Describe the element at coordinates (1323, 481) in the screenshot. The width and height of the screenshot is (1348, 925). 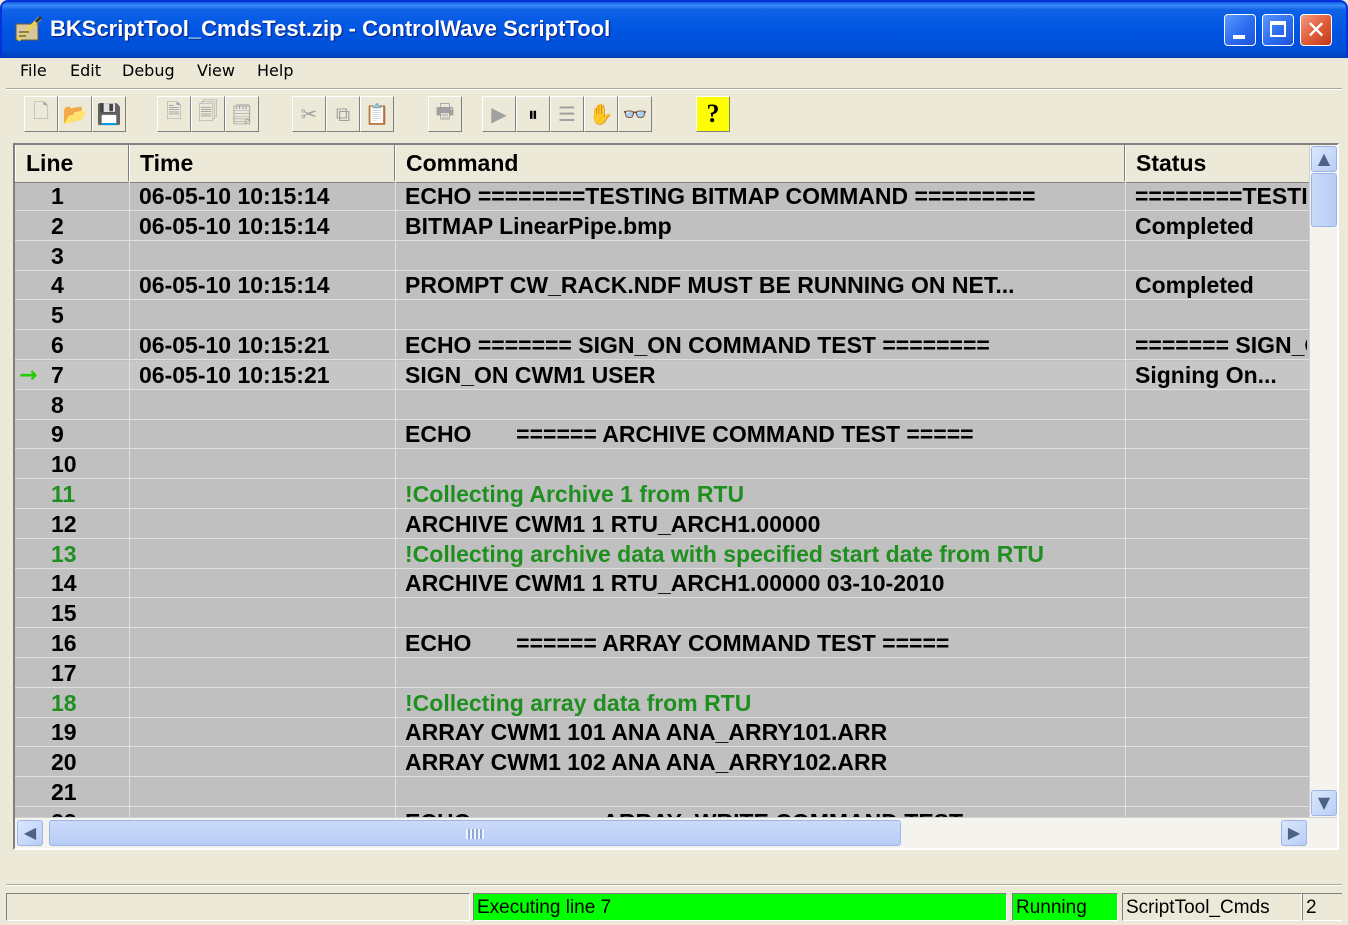
I see `vertical-scrollbar: ▲ ▼` at that location.